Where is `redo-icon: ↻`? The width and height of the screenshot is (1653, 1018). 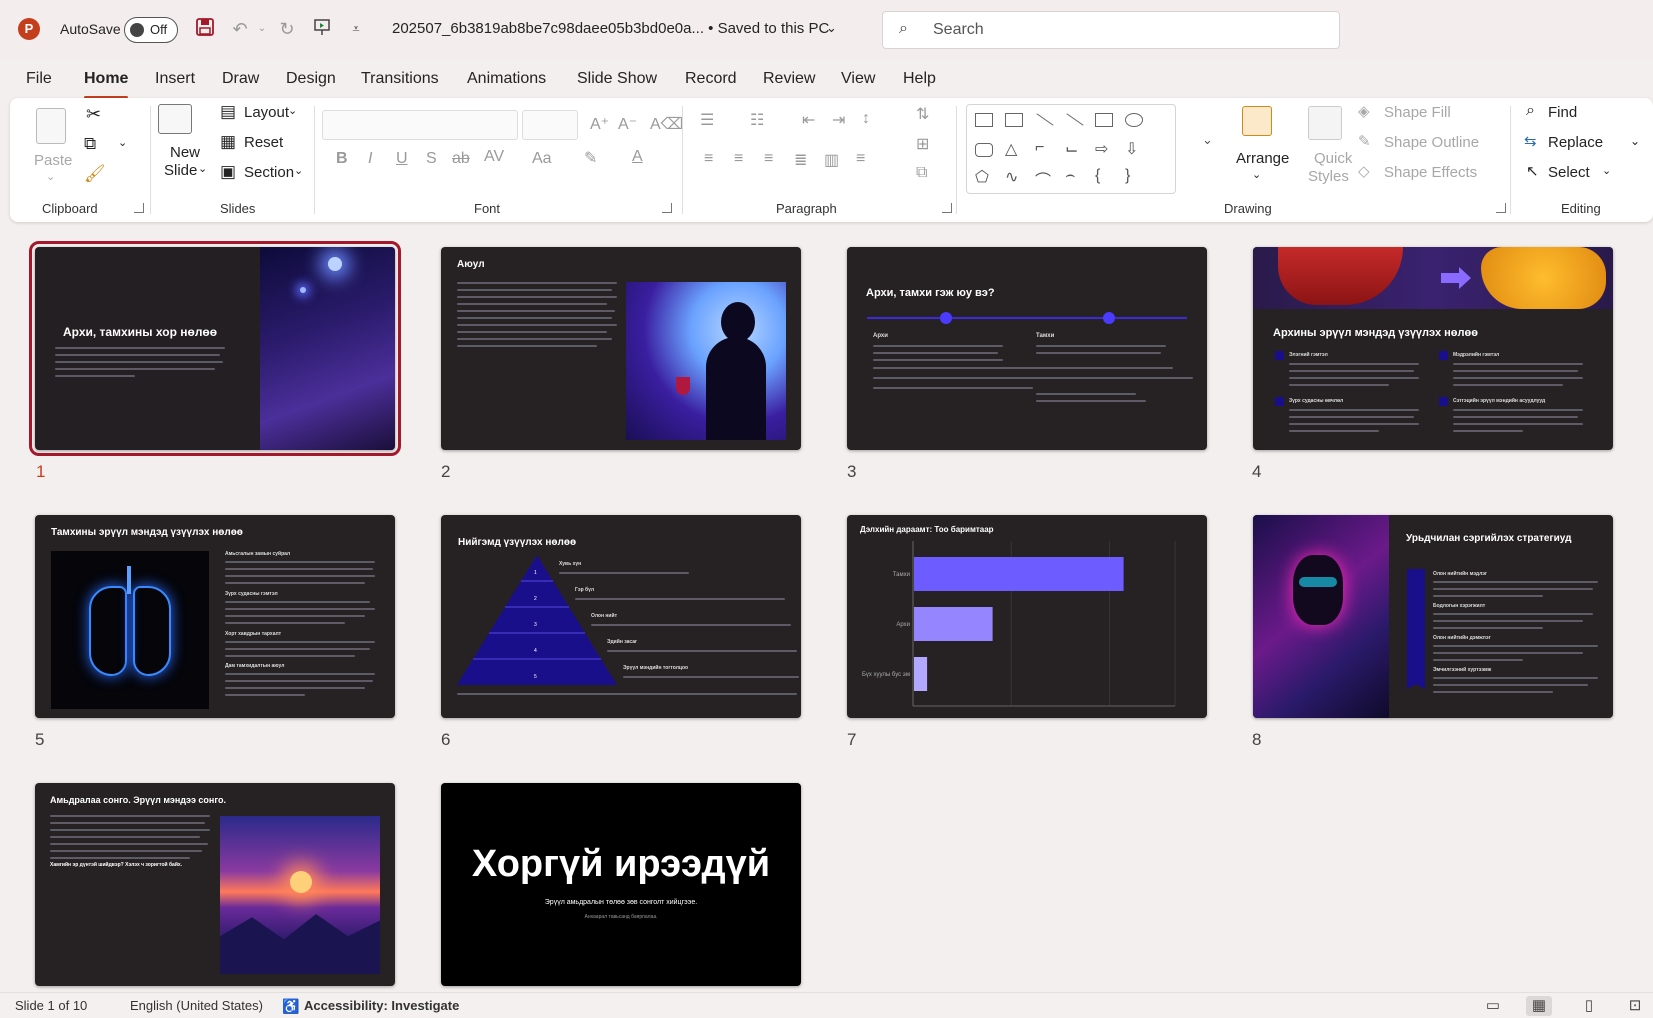
redo-icon: ↻ is located at coordinates (287, 29).